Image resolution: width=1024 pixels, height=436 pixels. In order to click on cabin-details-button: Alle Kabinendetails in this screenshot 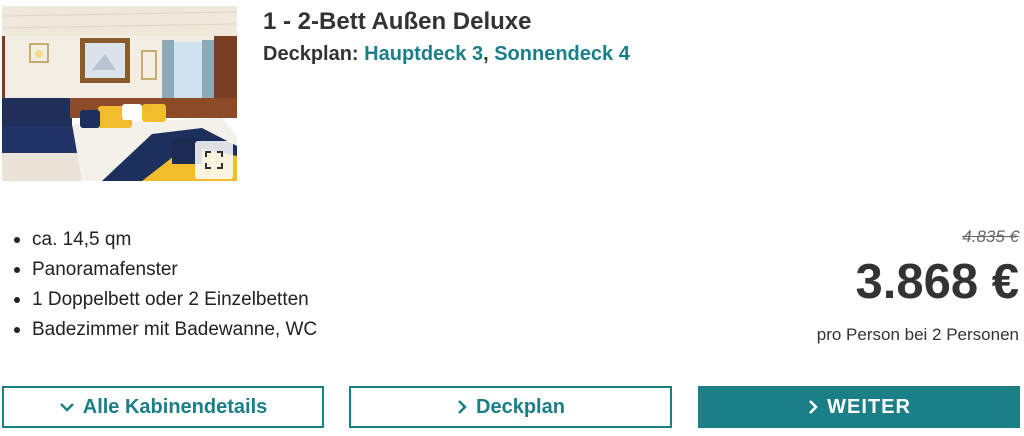, I will do `click(163, 407)`.